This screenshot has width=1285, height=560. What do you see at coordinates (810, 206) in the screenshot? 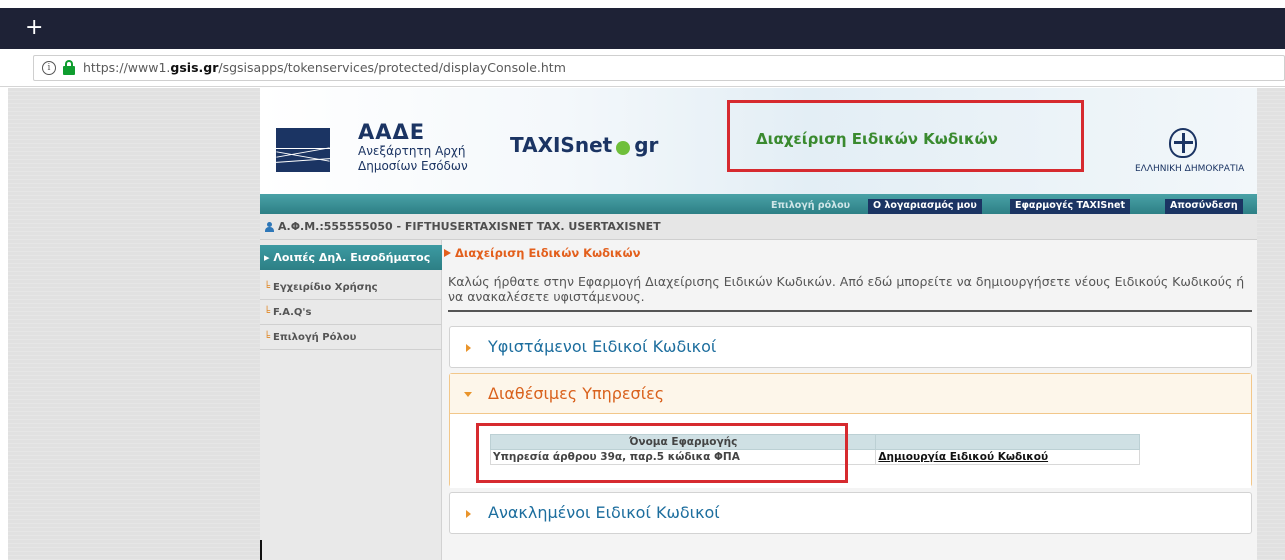
I see `nav-role-select: Επιλογή ρόλου` at bounding box center [810, 206].